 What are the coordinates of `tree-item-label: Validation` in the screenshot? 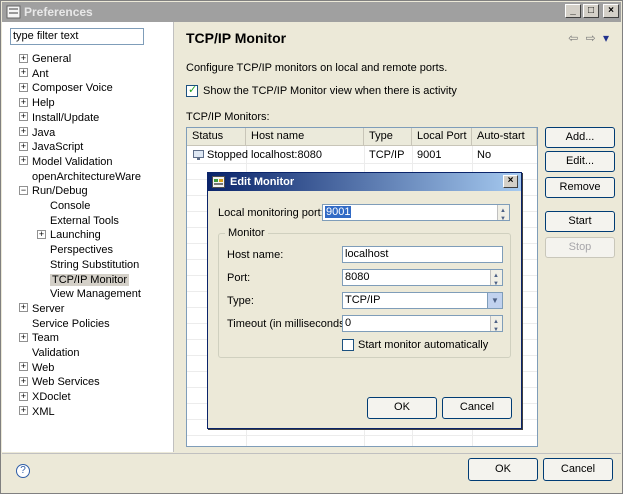 It's located at (56, 353).